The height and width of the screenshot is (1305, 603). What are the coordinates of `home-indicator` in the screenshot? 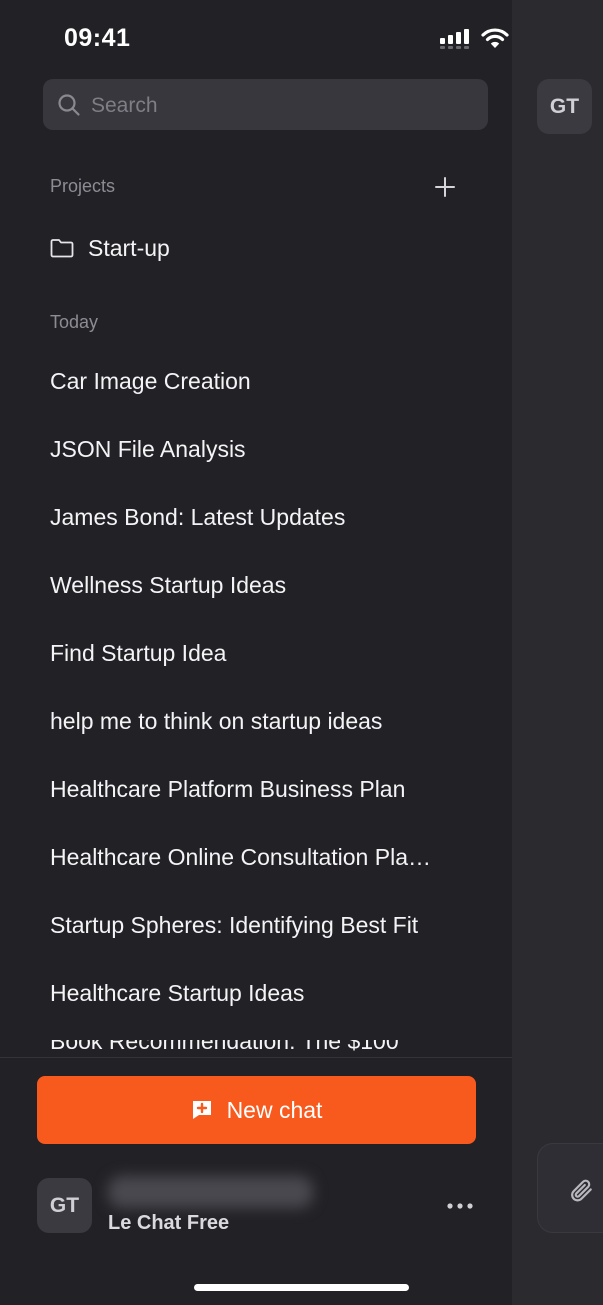 It's located at (301, 1287).